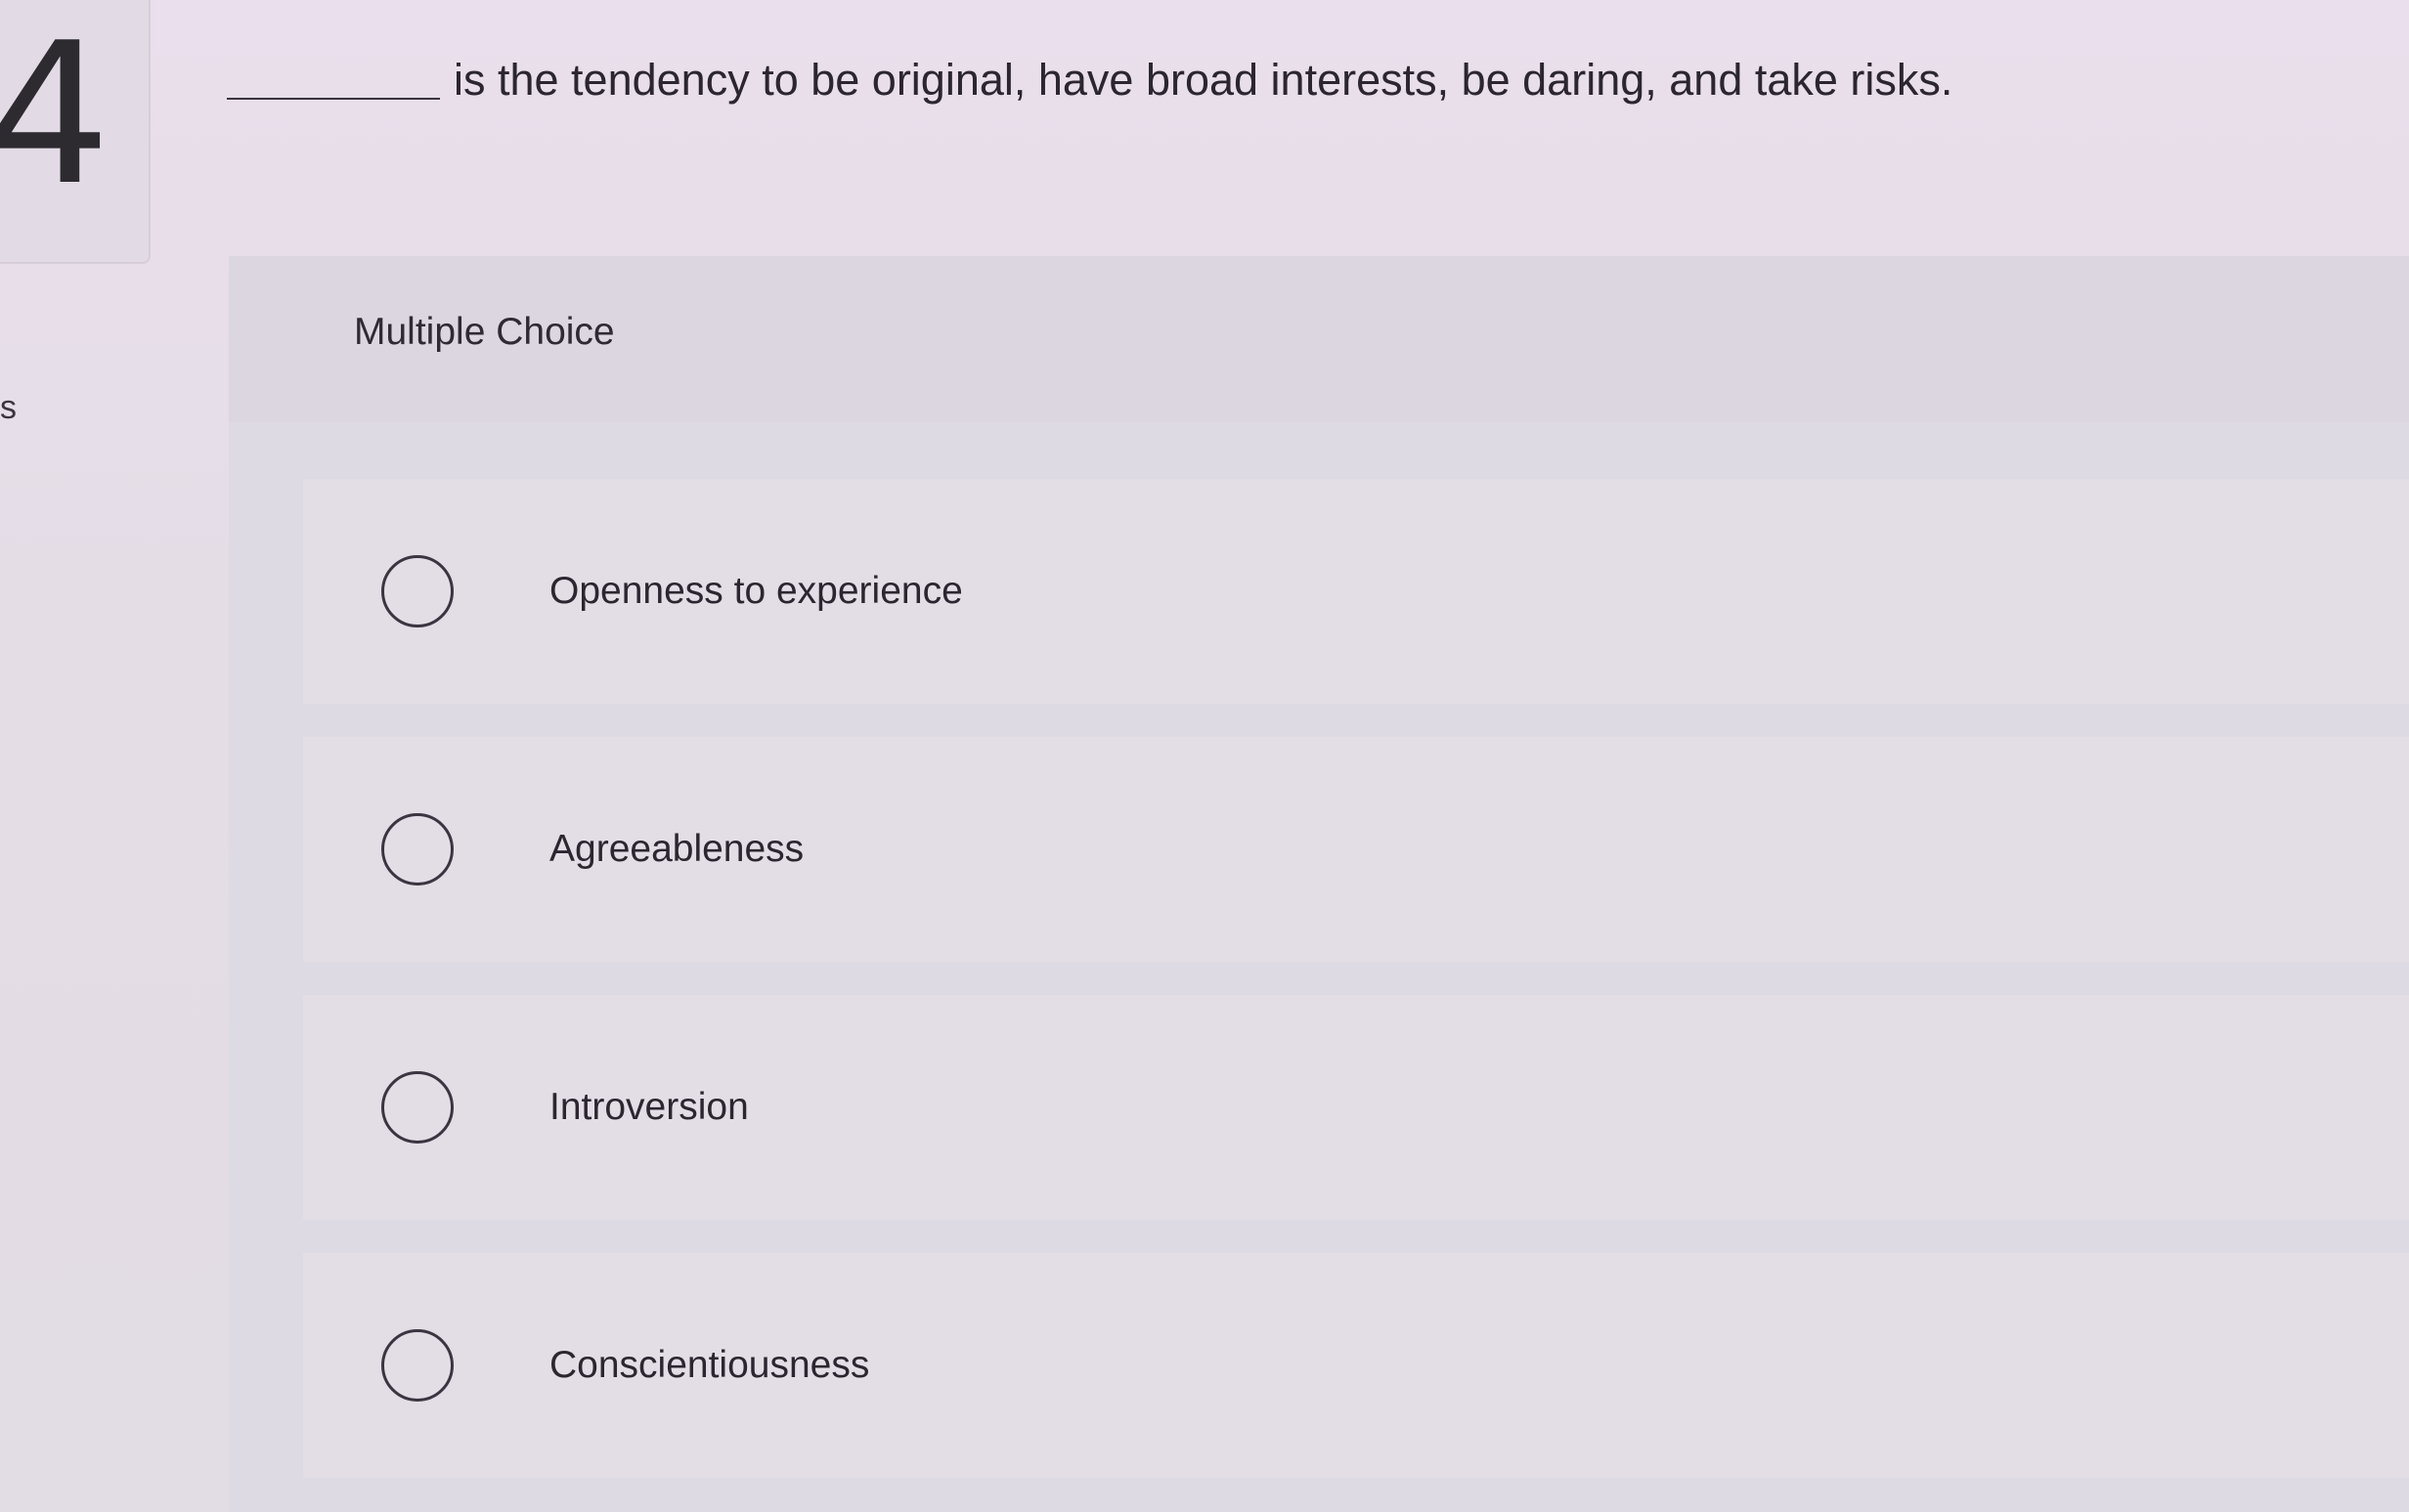 The width and height of the screenshot is (2409, 1512). I want to click on choice-label: Introversion, so click(649, 1107).